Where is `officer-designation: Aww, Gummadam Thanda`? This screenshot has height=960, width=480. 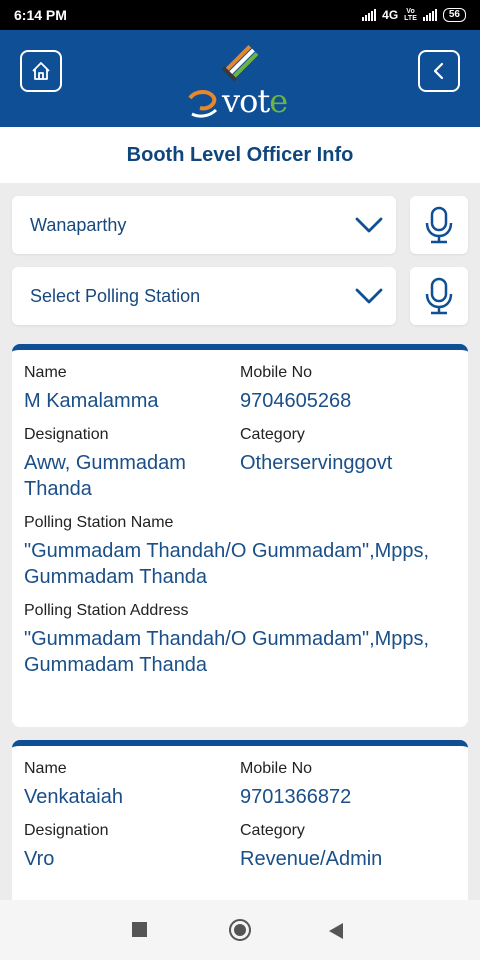
officer-designation: Aww, Gummadam Thanda is located at coordinates (105, 476).